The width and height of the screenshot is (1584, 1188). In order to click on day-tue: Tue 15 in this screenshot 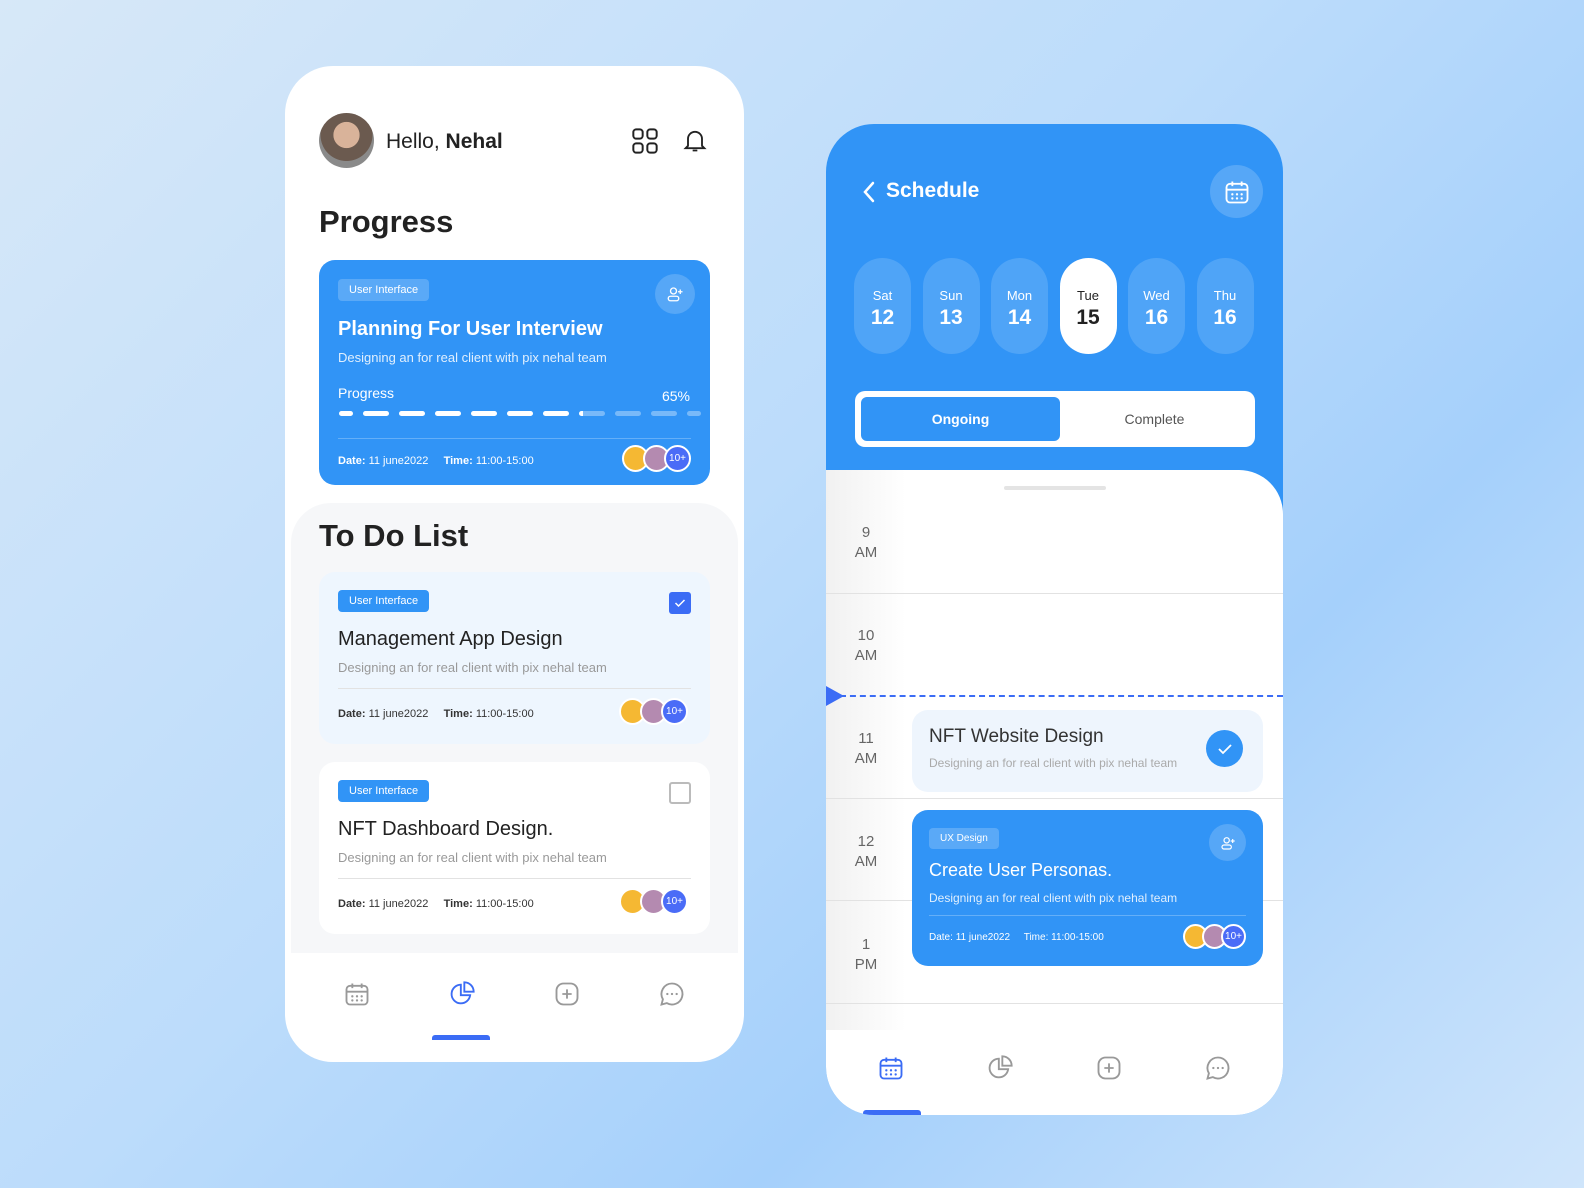, I will do `click(1088, 306)`.